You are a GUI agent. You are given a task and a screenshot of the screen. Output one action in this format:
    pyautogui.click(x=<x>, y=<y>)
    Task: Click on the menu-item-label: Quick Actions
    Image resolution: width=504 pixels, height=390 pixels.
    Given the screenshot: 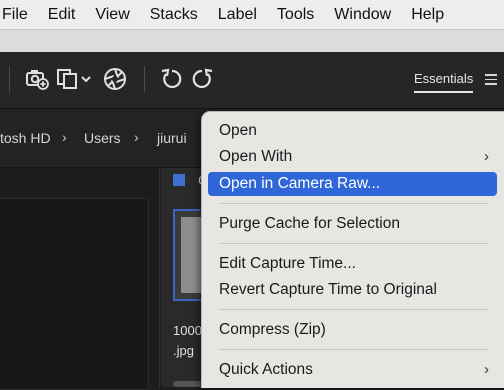 What is the action you would take?
    pyautogui.click(x=266, y=369)
    